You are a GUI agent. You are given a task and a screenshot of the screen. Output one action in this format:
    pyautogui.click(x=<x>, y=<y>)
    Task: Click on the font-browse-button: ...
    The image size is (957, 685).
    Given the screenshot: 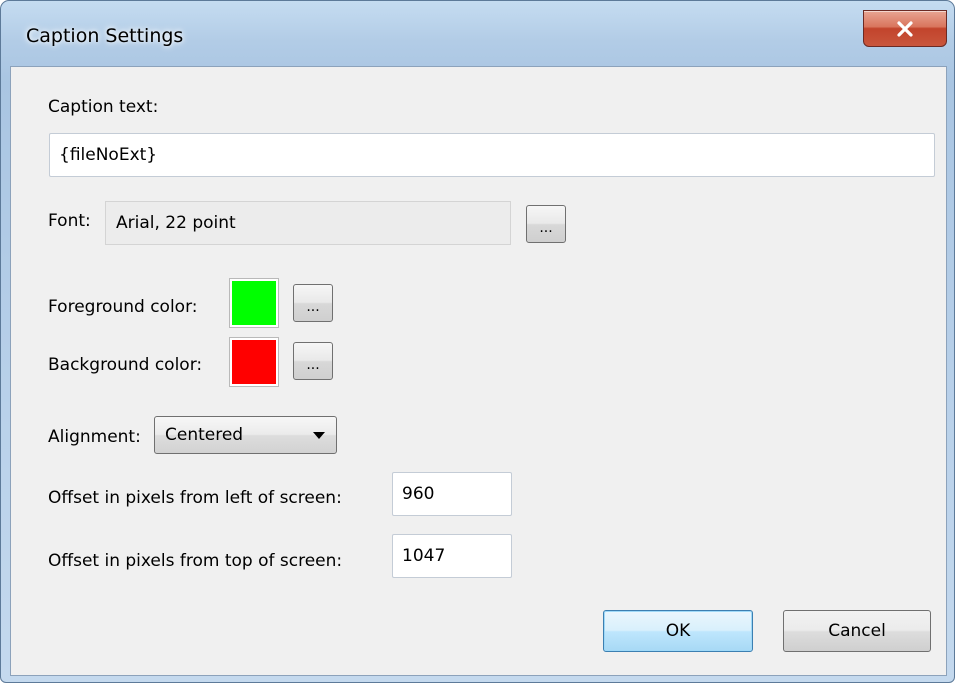 What is the action you would take?
    pyautogui.click(x=546, y=224)
    